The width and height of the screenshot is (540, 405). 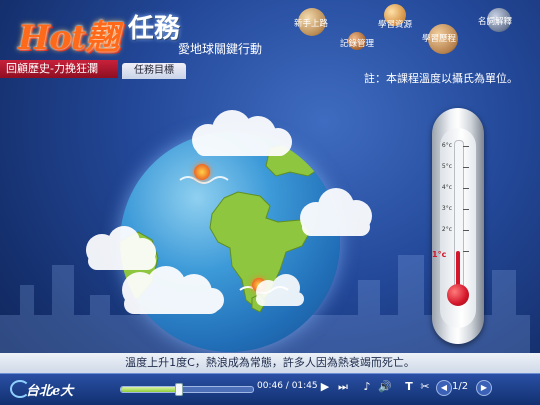 What do you see at coordinates (446, 229) in the screenshot?
I see `thermometer-tick-label: 2°c` at bounding box center [446, 229].